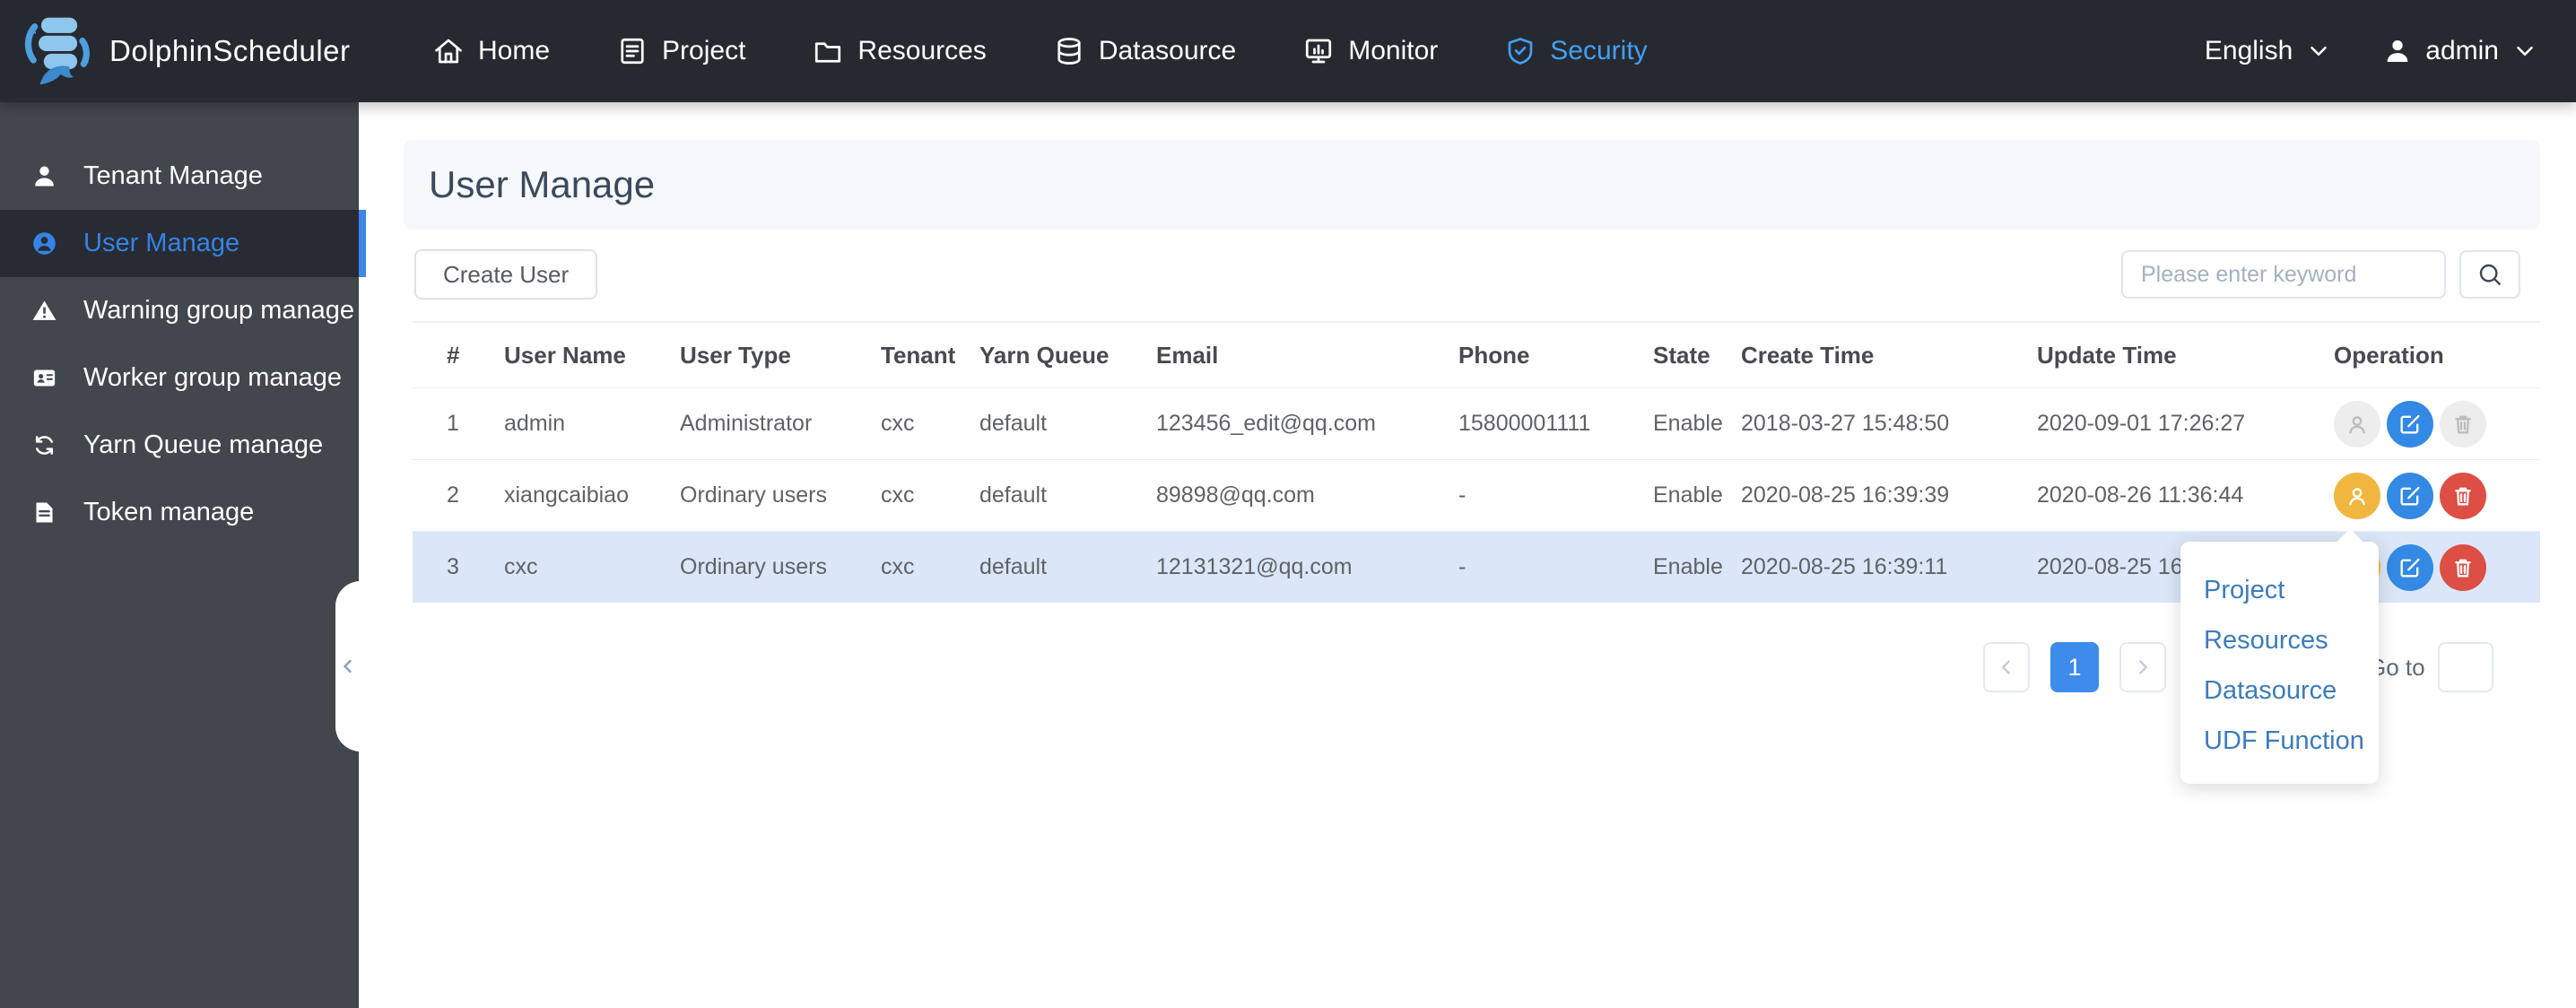  Describe the element at coordinates (828, 53) in the screenshot. I see `folder-icon` at that location.